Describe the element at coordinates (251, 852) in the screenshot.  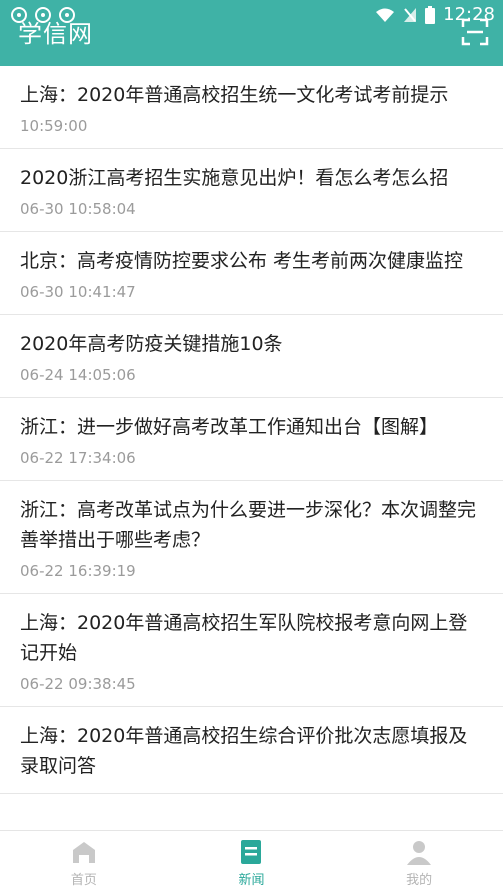
I see `news-icon` at that location.